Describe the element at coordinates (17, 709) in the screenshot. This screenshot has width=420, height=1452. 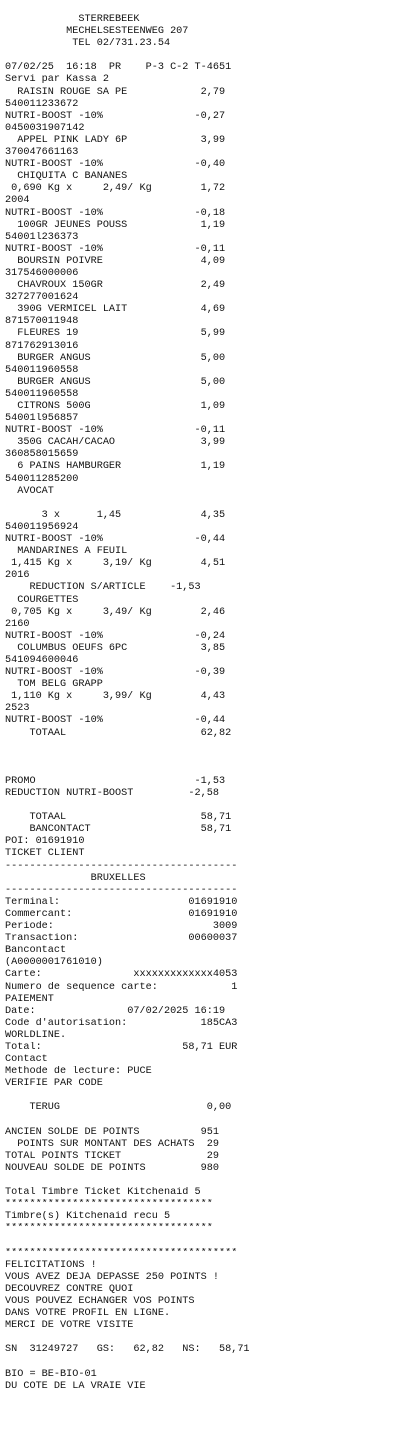
I see `receipt-line: 2523` at that location.